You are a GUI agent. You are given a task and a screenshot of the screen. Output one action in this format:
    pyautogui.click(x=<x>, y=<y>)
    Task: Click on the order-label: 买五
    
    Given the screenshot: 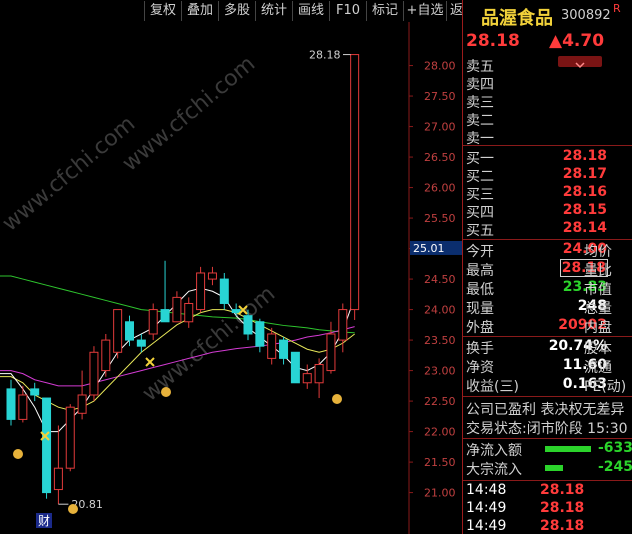 What is the action you would take?
    pyautogui.click(x=480, y=231)
    